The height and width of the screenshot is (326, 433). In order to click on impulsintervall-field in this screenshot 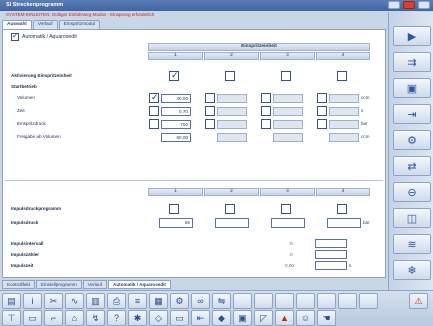, I will do `click(331, 243)`.